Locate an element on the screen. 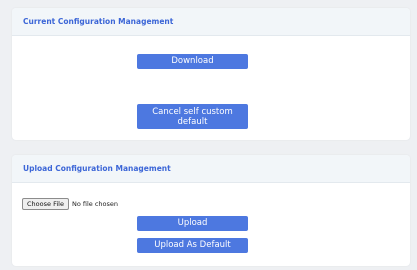  cancel-self-custom-default-button: Cancel self custom default is located at coordinates (192, 116).